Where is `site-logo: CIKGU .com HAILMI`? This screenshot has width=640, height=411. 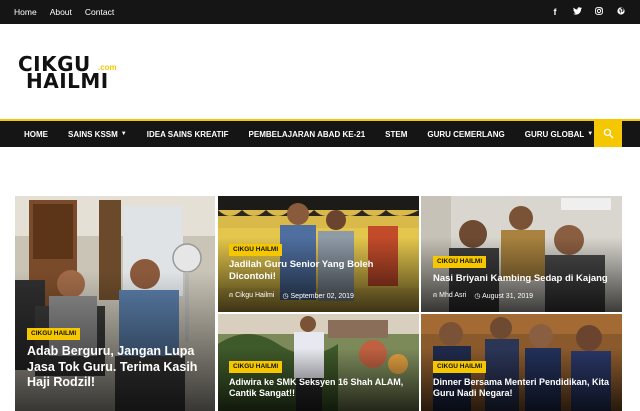
site-logo: CIKGU .com HAILMI is located at coordinates (74, 74).